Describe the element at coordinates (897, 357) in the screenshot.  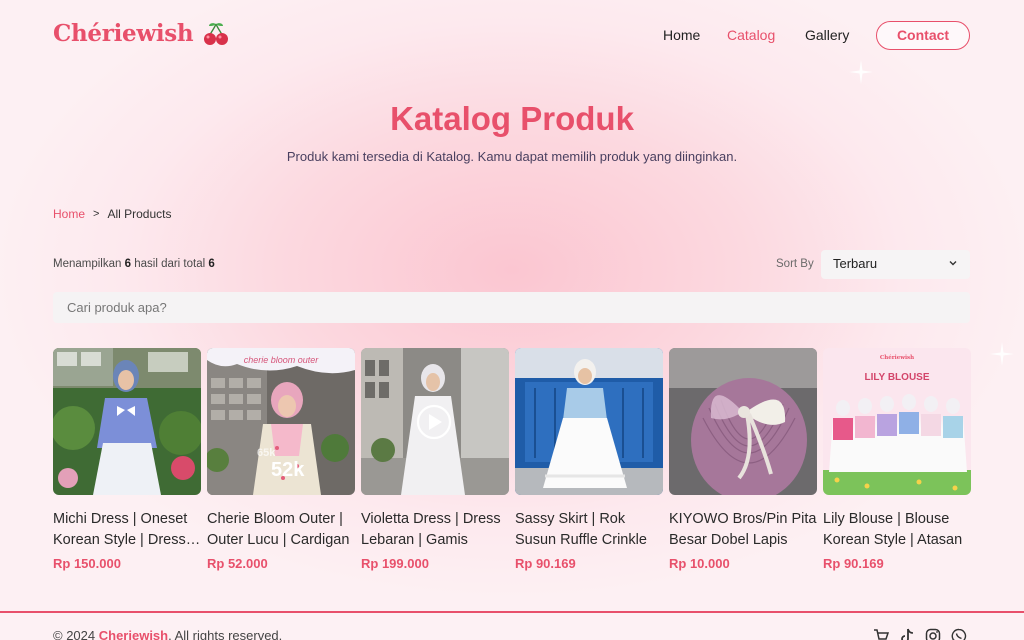
I see `thumb-logo-text: Chériewish` at that location.